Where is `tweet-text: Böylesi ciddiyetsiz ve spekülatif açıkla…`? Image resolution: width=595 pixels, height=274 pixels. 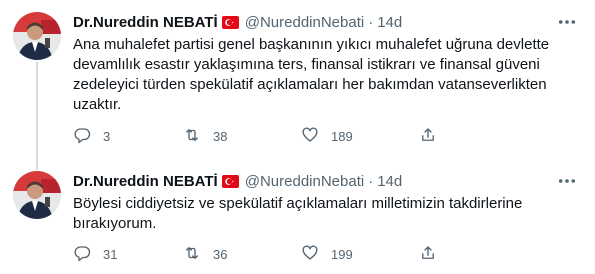 tweet-text: Böylesi ciddiyetsiz ve spekülatif açıkla… is located at coordinates (298, 213).